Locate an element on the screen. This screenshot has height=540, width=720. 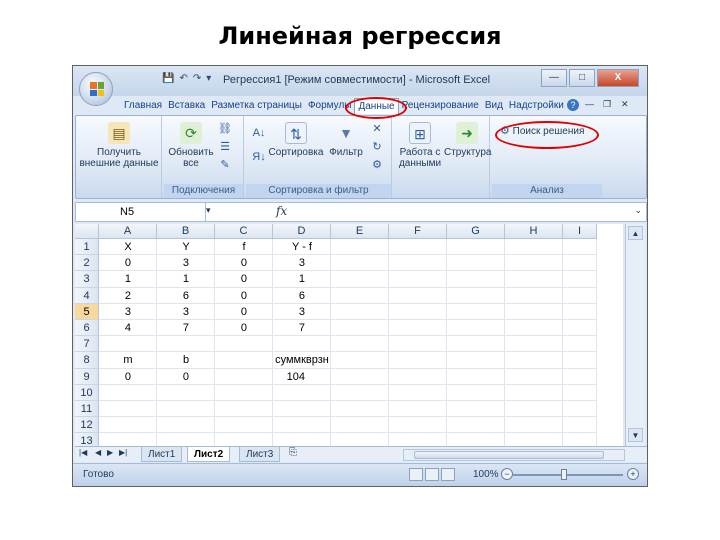
page-break-view-button is located at coordinates (448, 474).